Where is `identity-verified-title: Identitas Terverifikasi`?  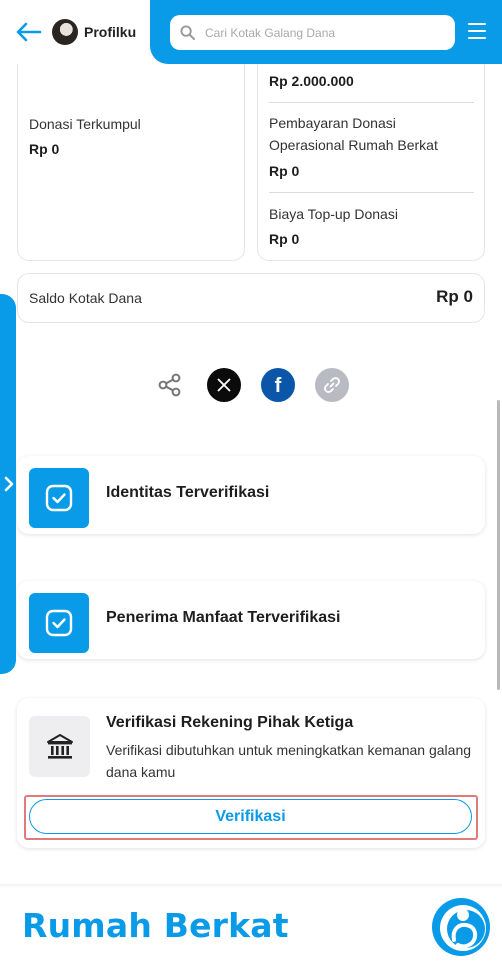 identity-verified-title: Identitas Terverifikasi is located at coordinates (188, 492).